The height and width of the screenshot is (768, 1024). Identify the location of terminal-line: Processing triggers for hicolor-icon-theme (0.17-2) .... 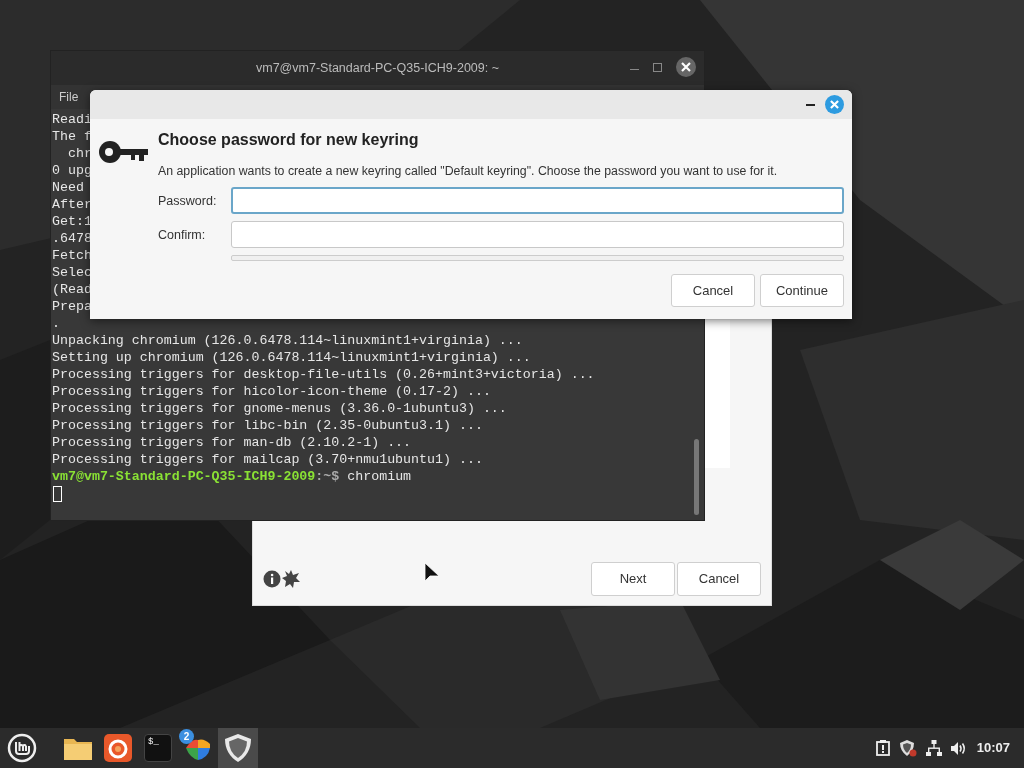
(271, 391).